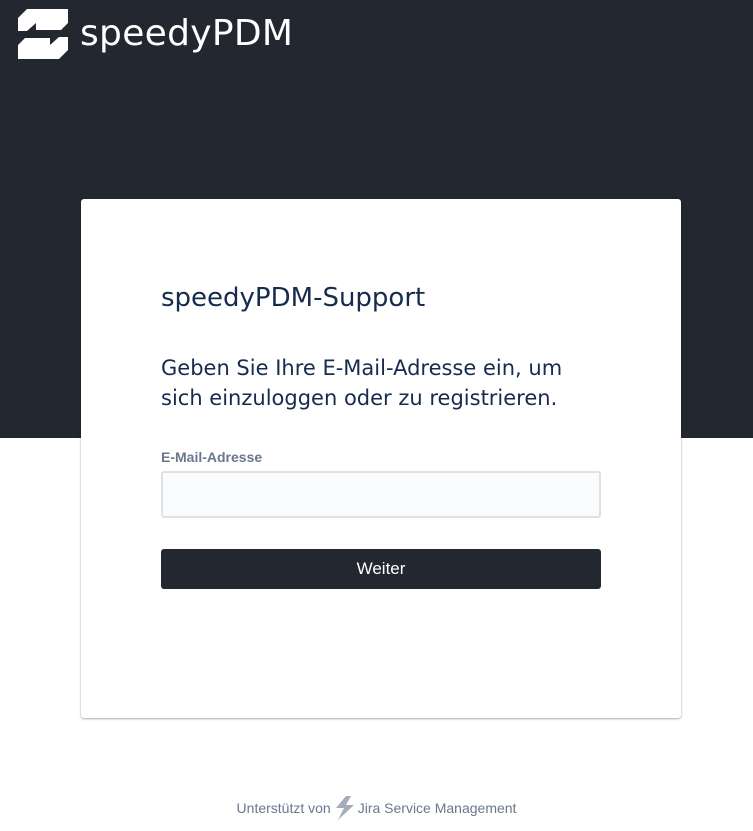  Describe the element at coordinates (293, 298) in the screenshot. I see `portal-title: speedyPDM-Support` at that location.